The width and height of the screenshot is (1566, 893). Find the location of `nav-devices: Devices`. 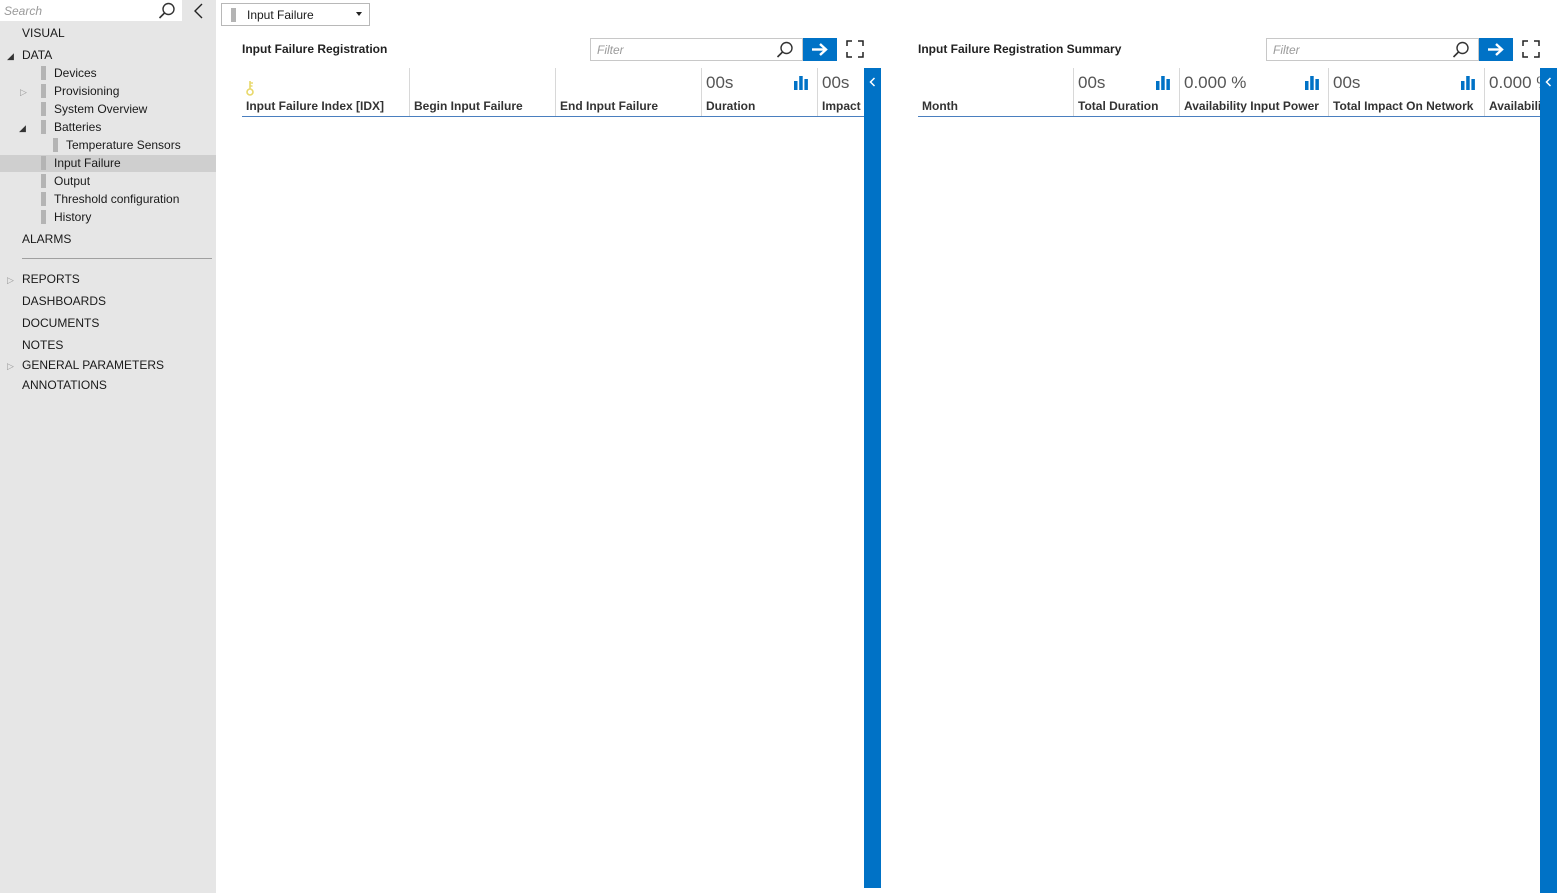

nav-devices: Devices is located at coordinates (75, 73).